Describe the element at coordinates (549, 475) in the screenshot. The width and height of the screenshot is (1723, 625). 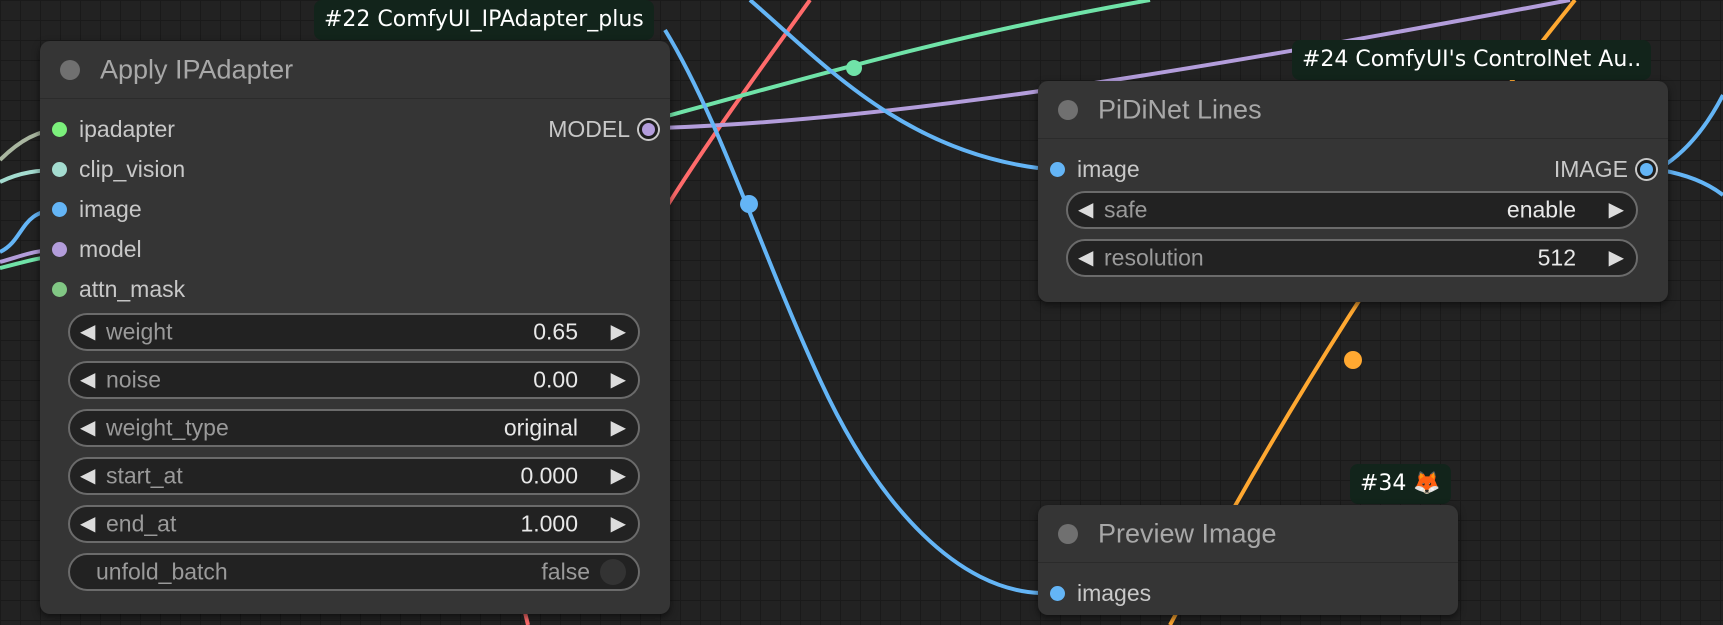
I see `widget-value: 0.000` at that location.